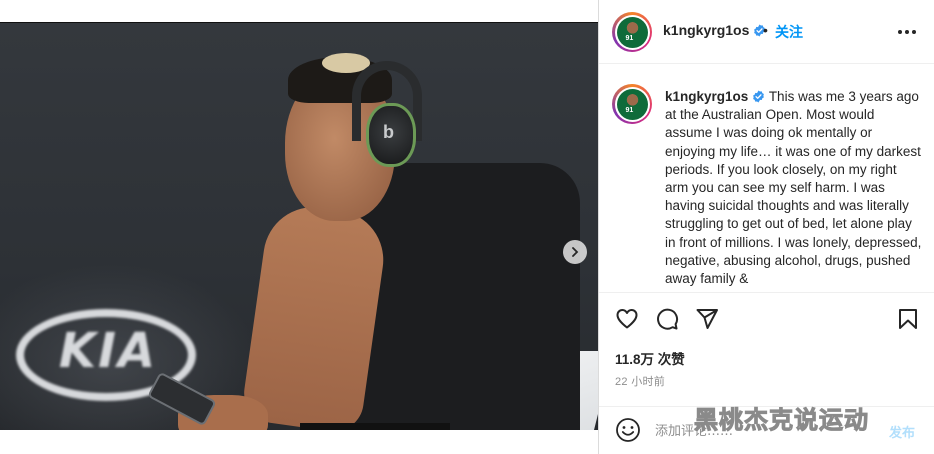  I want to click on avatar: 91, so click(632, 32).